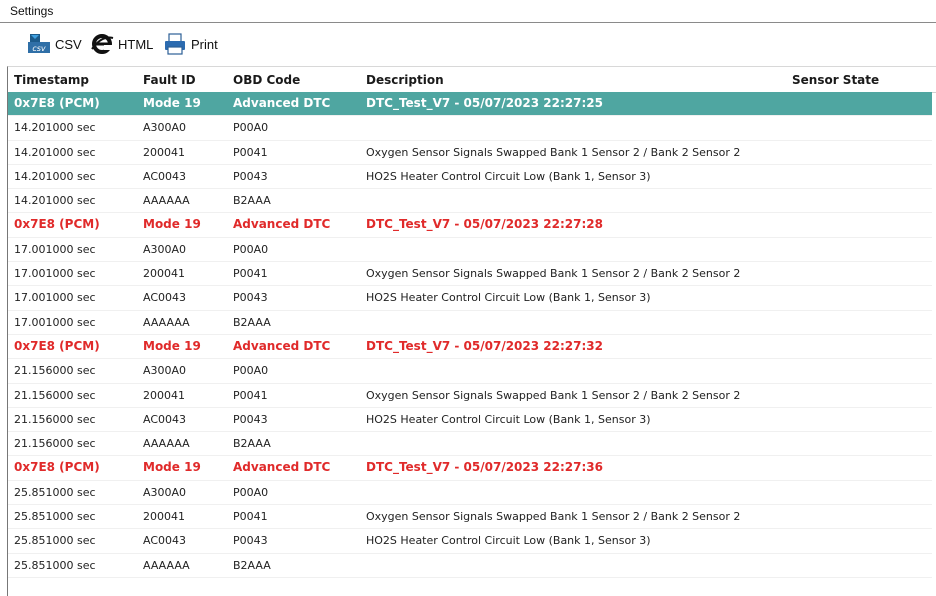 The height and width of the screenshot is (596, 936). What do you see at coordinates (470, 566) in the screenshot?
I see `table-row: 25.851000 sec AAAAAA B2AAA` at bounding box center [470, 566].